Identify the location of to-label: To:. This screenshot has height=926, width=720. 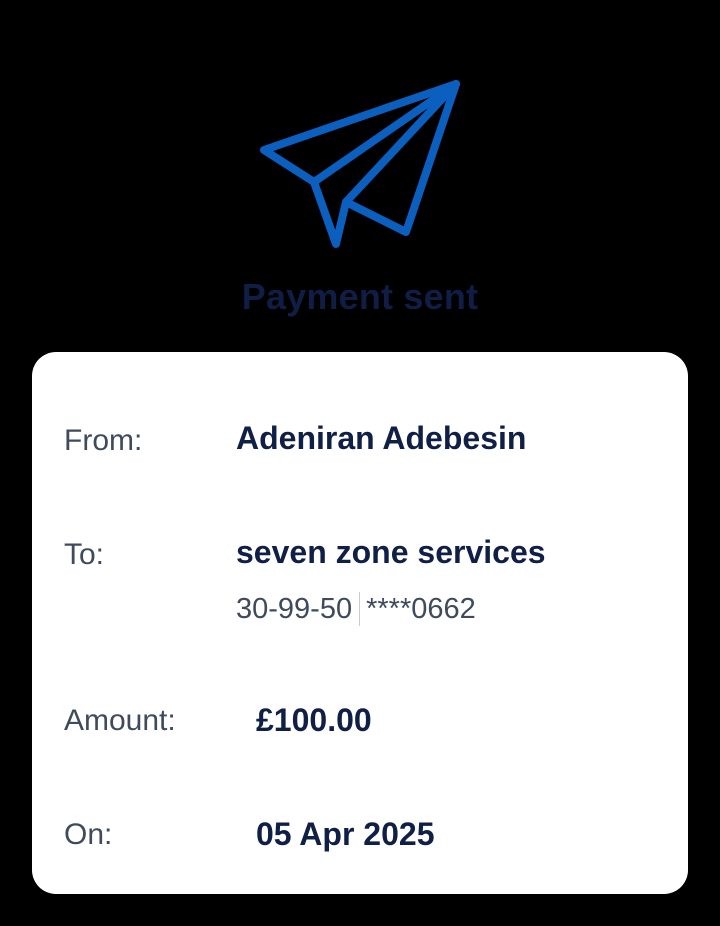
(84, 554).